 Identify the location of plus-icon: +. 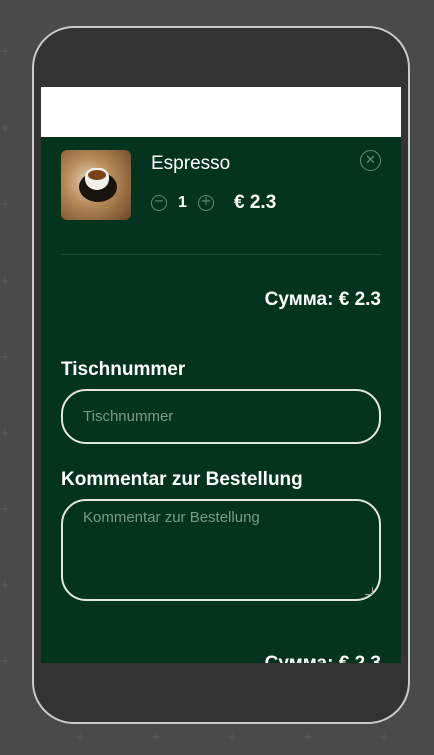
(206, 203).